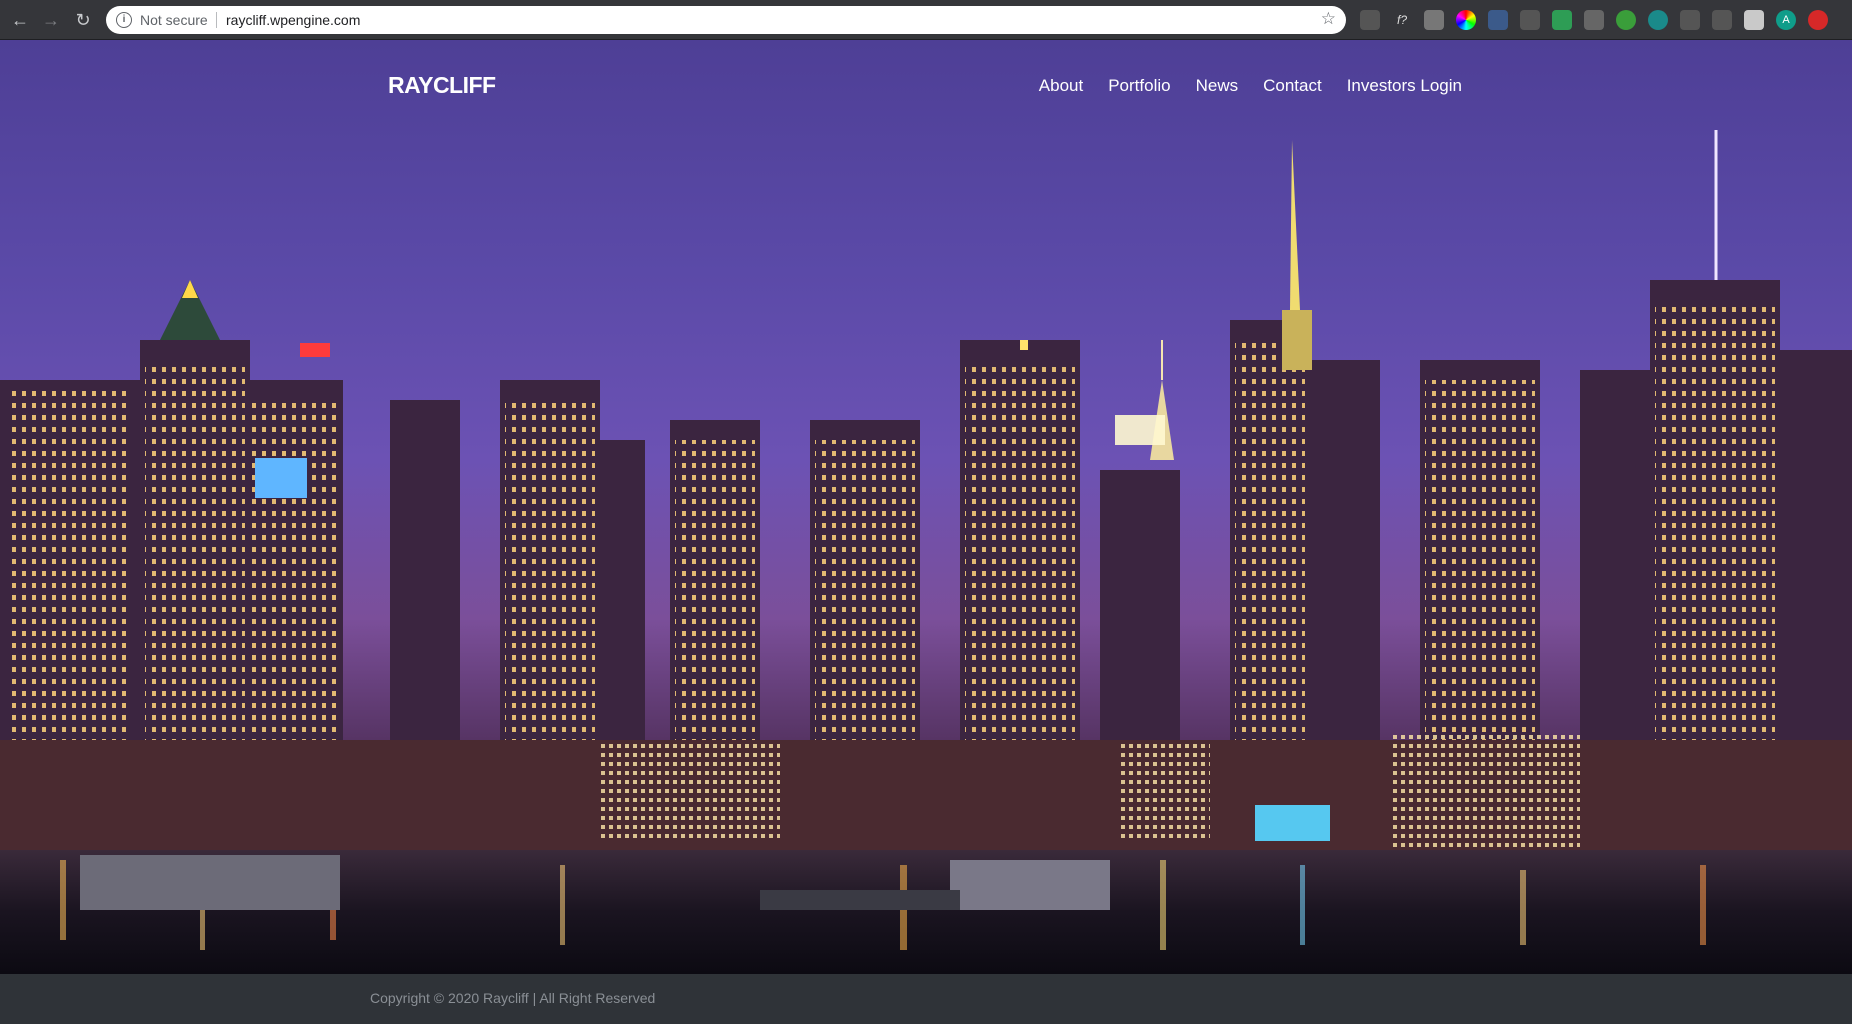  What do you see at coordinates (293, 20) in the screenshot?
I see `url-text: raycliff.wpengine.com` at bounding box center [293, 20].